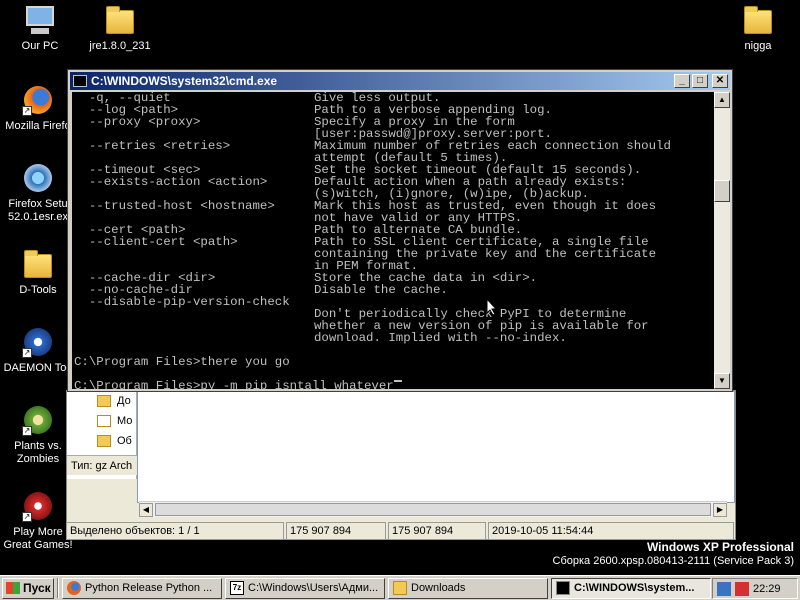 This screenshot has width=800, height=600. What do you see at coordinates (13, 588) in the screenshot?
I see `windows-logo-icon` at bounding box center [13, 588].